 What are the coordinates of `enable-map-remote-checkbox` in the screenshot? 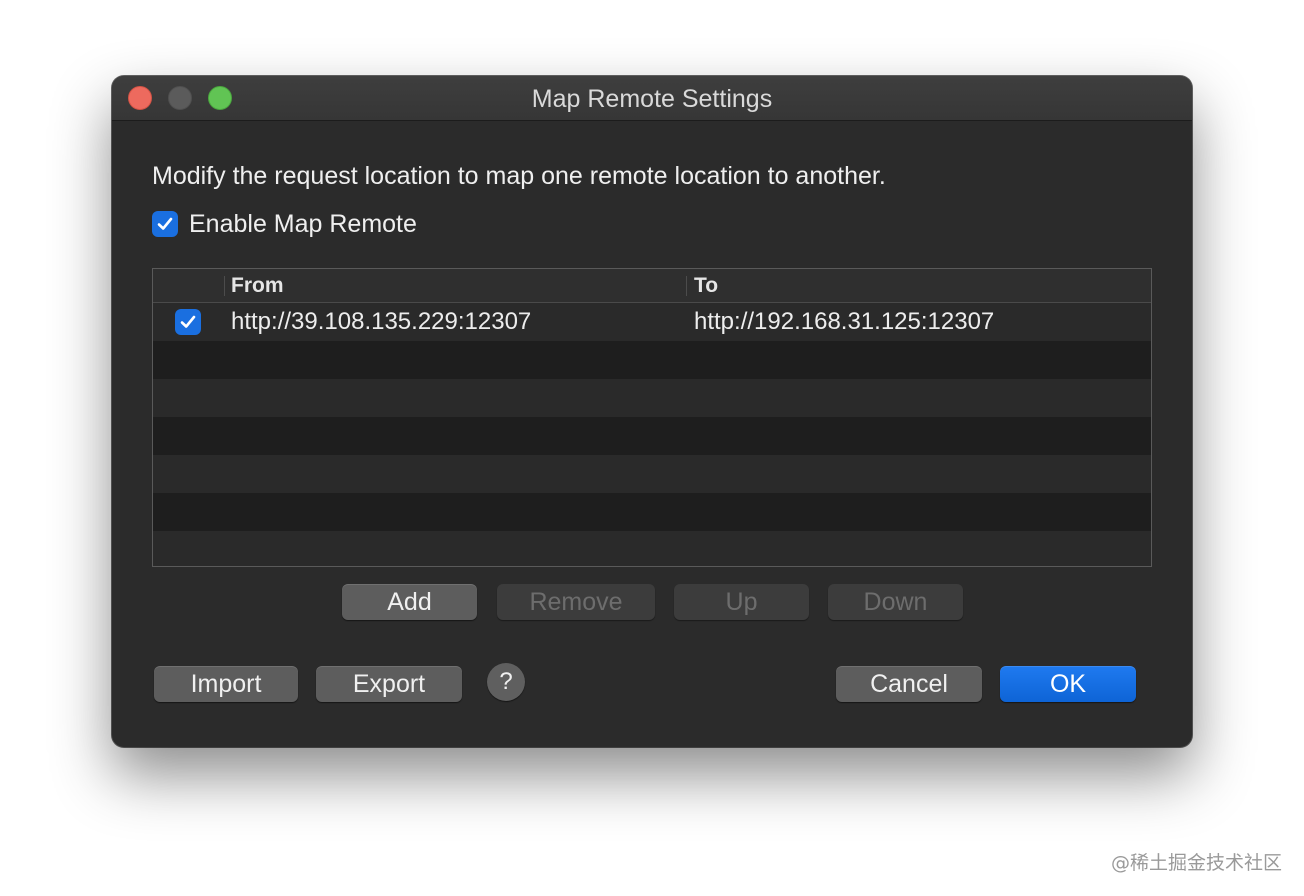 It's located at (165, 224).